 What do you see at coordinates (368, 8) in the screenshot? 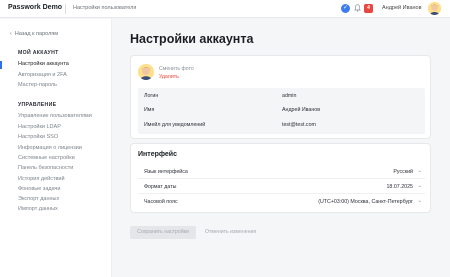
I see `notification-count-badge: 4` at bounding box center [368, 8].